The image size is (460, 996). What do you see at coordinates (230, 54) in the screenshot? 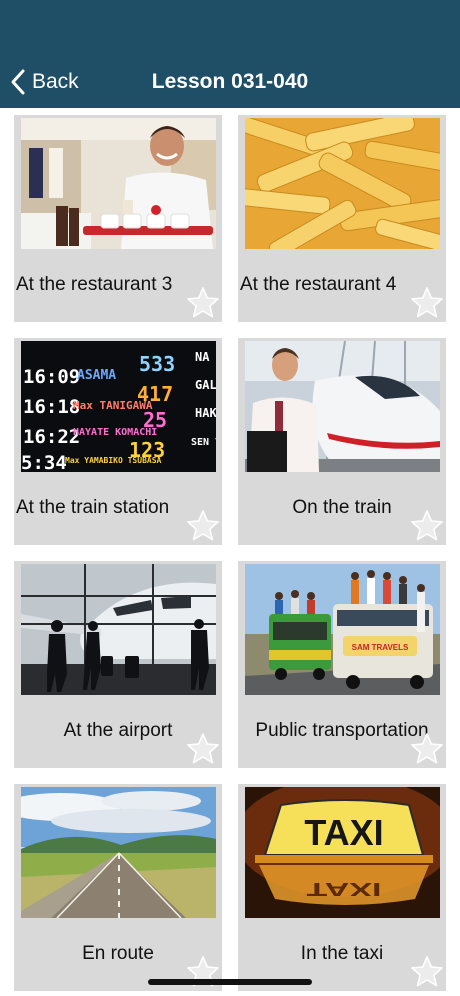
I see `navigation-bar: Back Lesson 031-040` at bounding box center [230, 54].